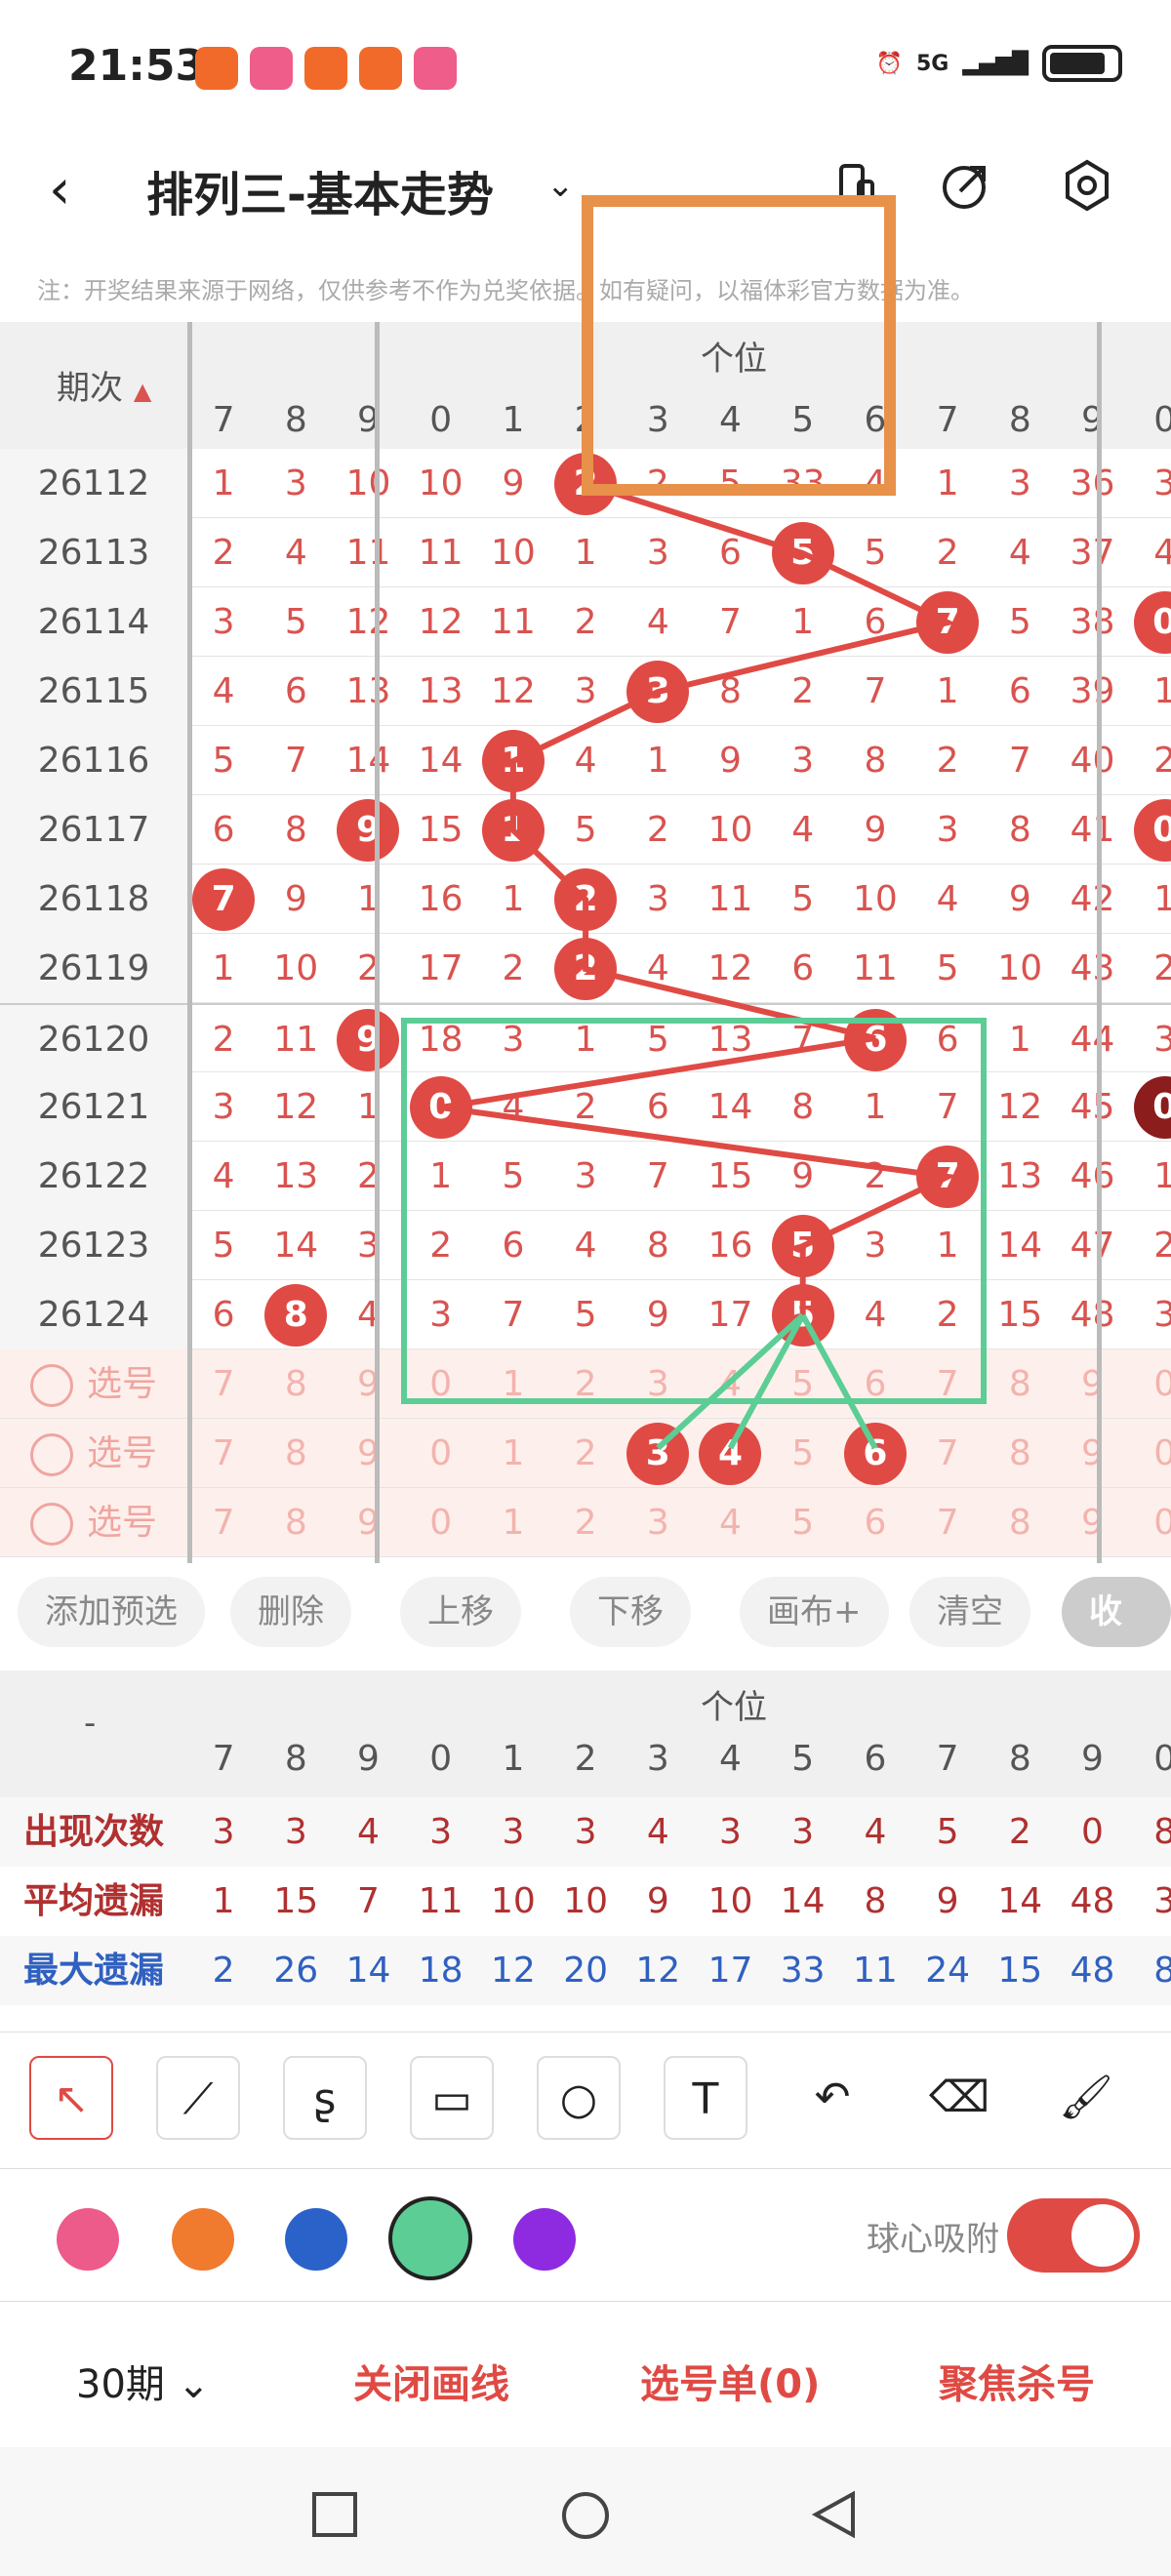 This screenshot has height=2576, width=1171. What do you see at coordinates (452, 2098) in the screenshot?
I see `rect-tool-icon: ▭` at bounding box center [452, 2098].